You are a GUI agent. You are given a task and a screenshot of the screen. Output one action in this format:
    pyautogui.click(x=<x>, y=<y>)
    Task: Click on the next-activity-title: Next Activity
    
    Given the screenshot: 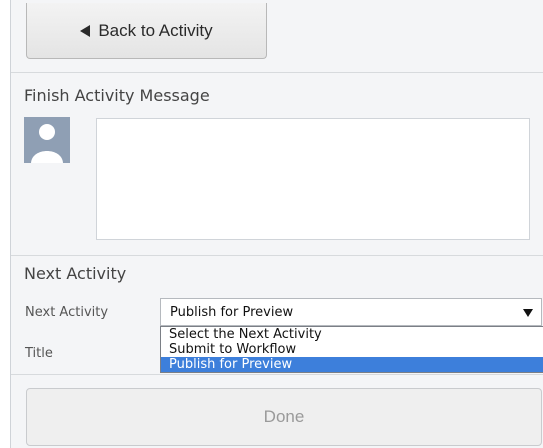 What is the action you would take?
    pyautogui.click(x=75, y=273)
    